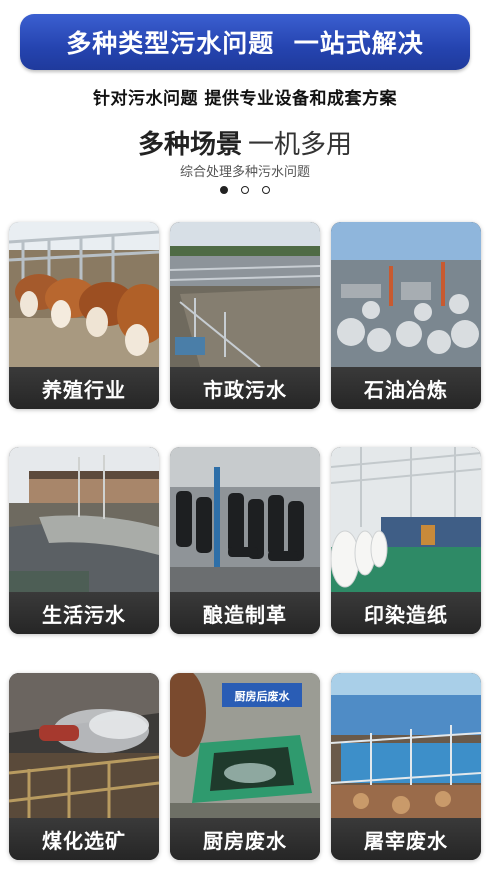 This screenshot has width=490, height=882. What do you see at coordinates (84, 388) in the screenshot?
I see `scene-card-label: 养殖行业` at bounding box center [84, 388].